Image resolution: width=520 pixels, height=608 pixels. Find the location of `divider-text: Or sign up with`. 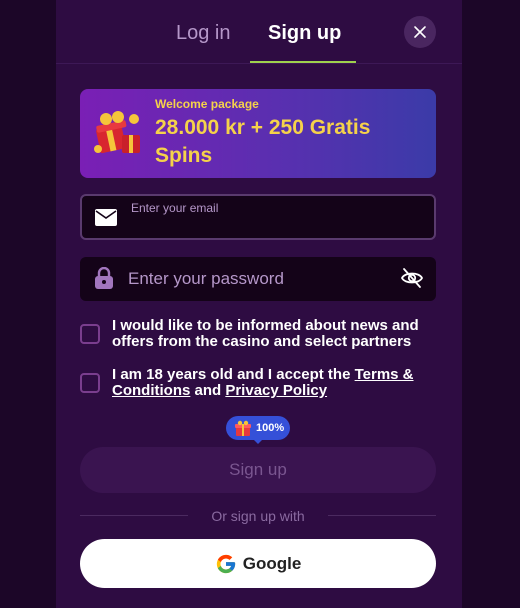

divider-text: Or sign up with is located at coordinates (258, 516).